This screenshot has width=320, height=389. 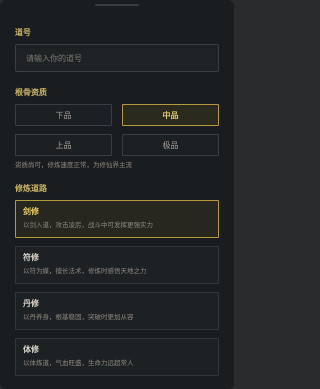 What do you see at coordinates (63, 145) in the screenshot?
I see `root-option-upper: 上品` at bounding box center [63, 145].